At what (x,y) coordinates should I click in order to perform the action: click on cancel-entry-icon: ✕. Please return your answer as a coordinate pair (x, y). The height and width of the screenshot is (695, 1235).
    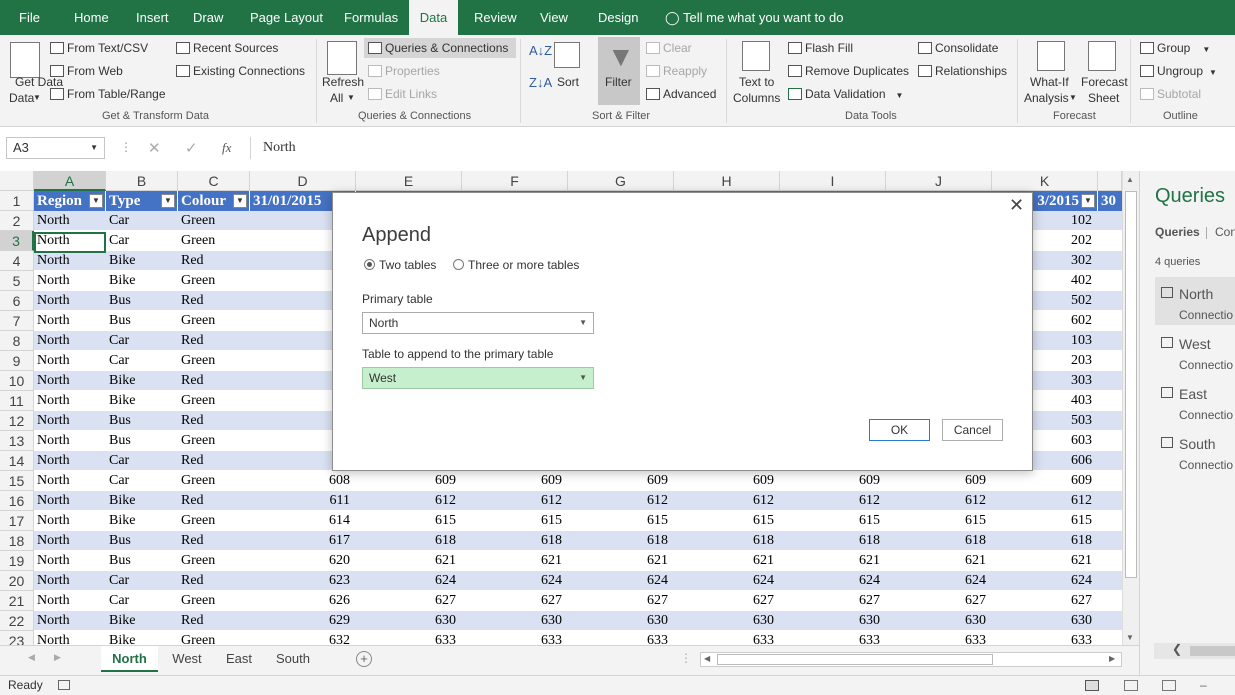
    Looking at the image, I should click on (154, 148).